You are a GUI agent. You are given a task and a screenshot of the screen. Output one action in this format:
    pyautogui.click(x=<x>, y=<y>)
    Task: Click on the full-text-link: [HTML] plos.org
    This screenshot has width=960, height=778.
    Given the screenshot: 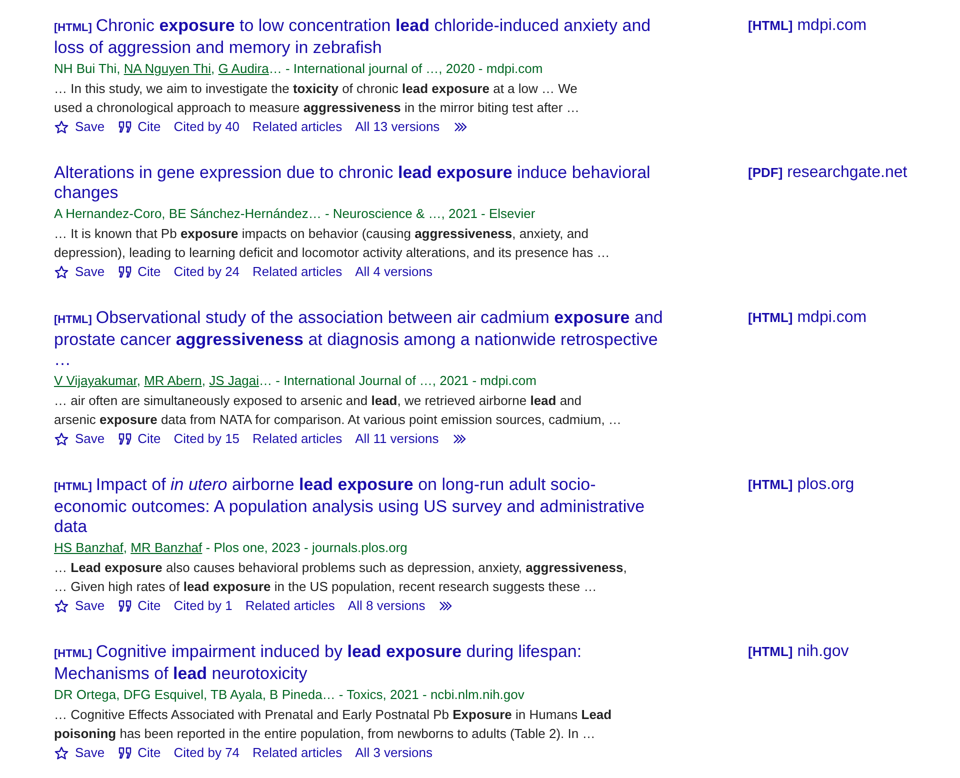 What is the action you would take?
    pyautogui.click(x=801, y=484)
    